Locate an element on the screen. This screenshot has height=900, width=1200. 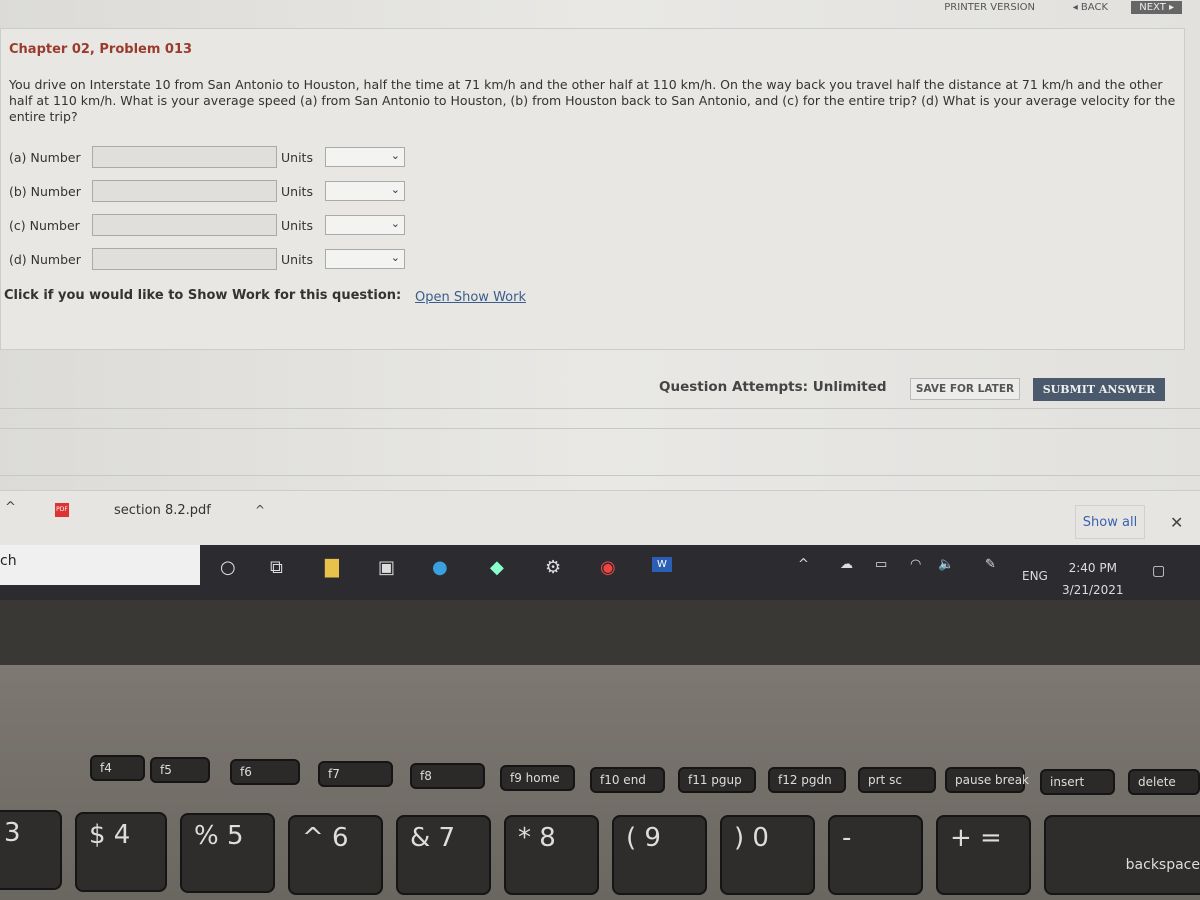
notification-icon: ▢ is located at coordinates (1158, 571).